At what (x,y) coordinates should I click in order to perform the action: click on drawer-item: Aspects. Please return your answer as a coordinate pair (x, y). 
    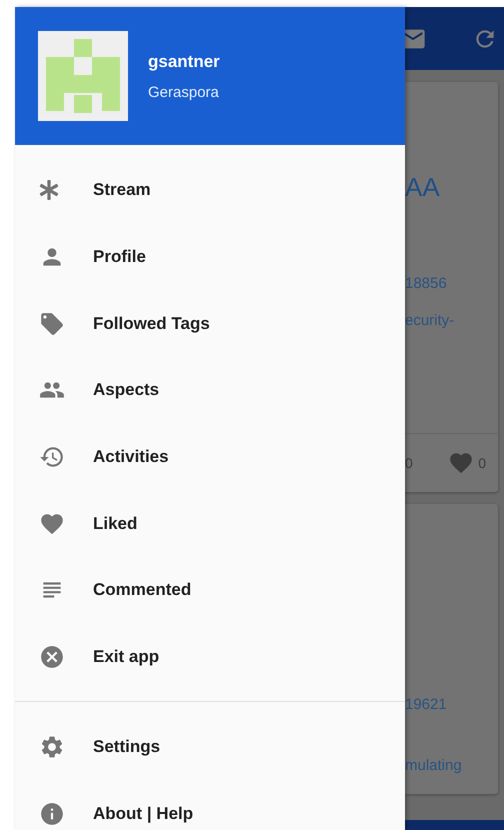
    Looking at the image, I should click on (210, 390).